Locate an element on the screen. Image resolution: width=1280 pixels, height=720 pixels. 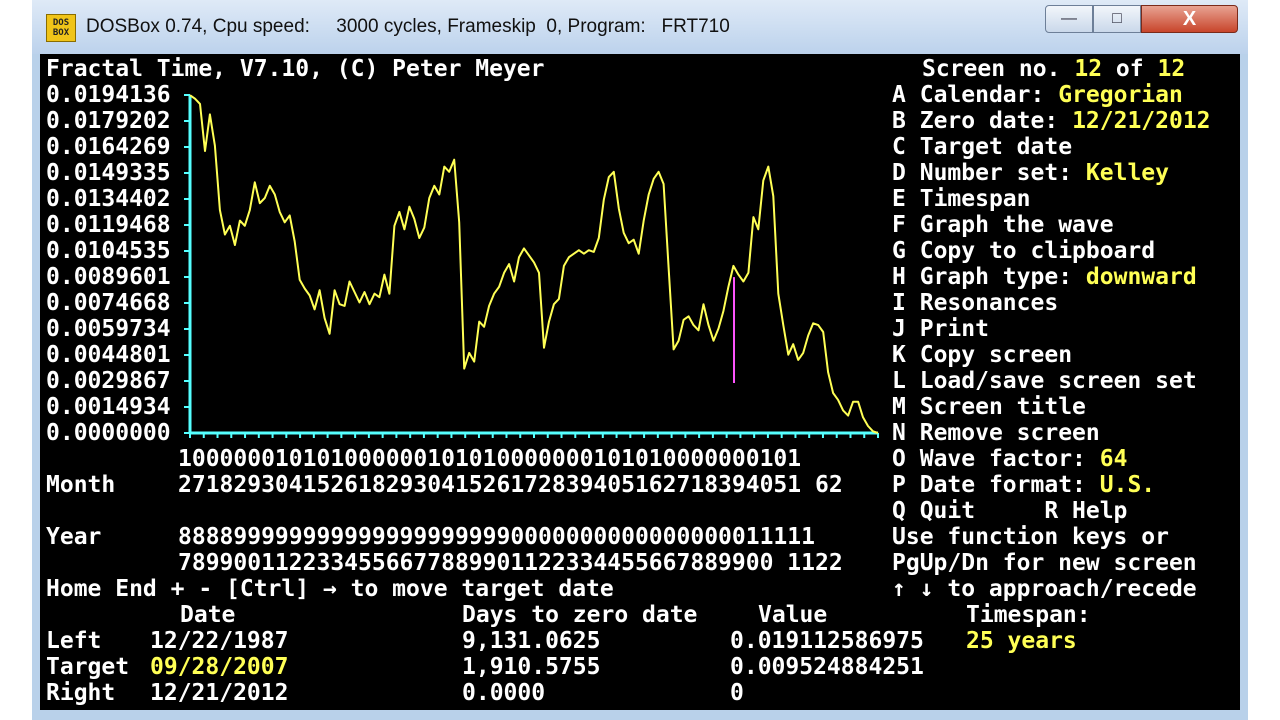
hint-arrows: ↑ ↓ to approach/recede is located at coordinates (1044, 589).